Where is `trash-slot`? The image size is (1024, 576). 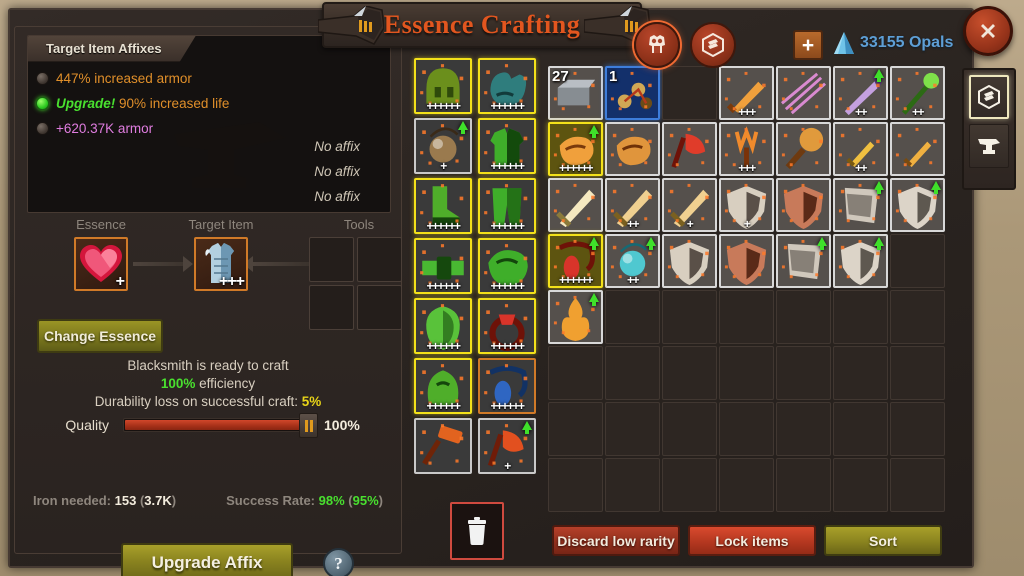
trash-slot is located at coordinates (477, 531).